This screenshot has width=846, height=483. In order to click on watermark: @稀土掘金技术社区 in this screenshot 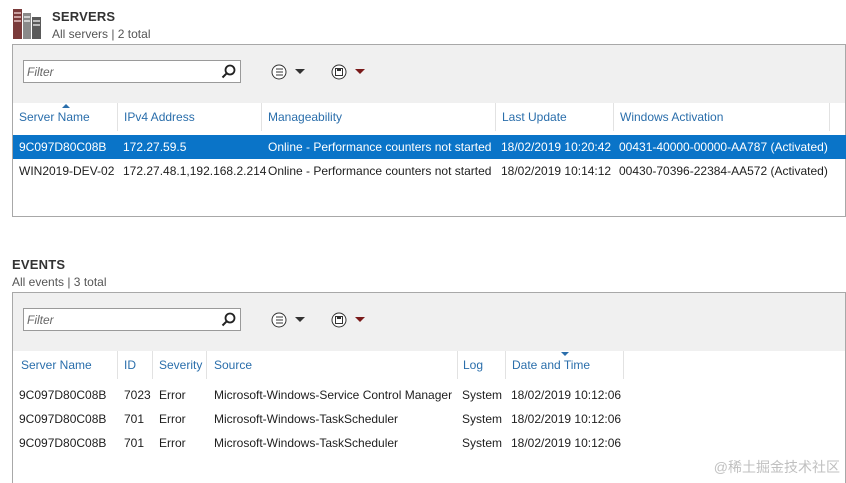, I will do `click(776, 467)`.